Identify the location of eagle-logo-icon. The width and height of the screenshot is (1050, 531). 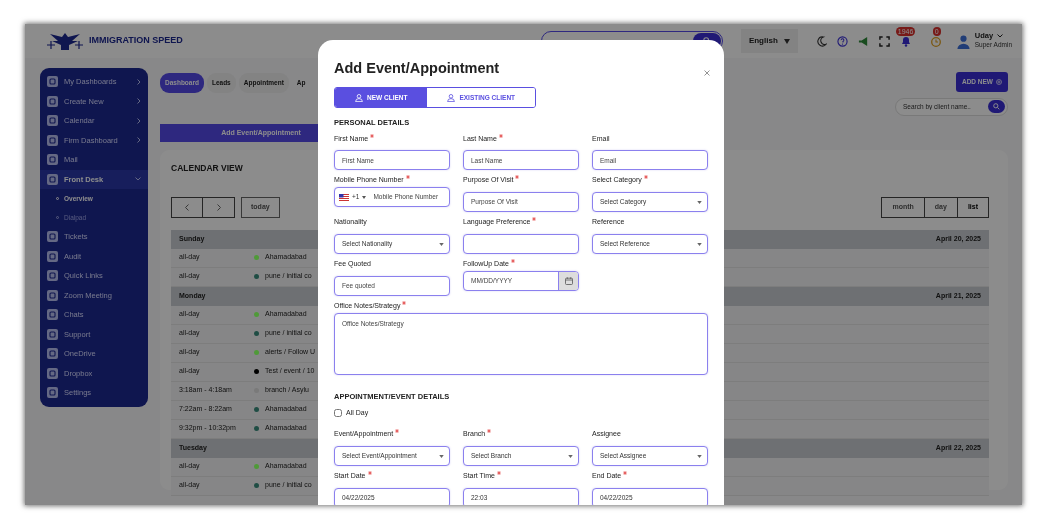
(65, 41).